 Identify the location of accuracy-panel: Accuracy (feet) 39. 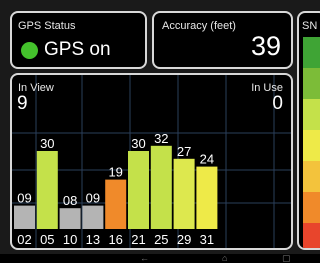
(222, 40).